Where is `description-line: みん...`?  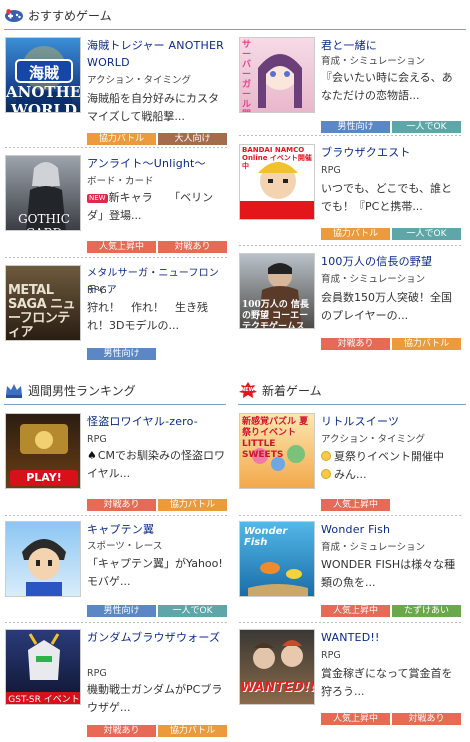
description-line: みん... is located at coordinates (391, 475).